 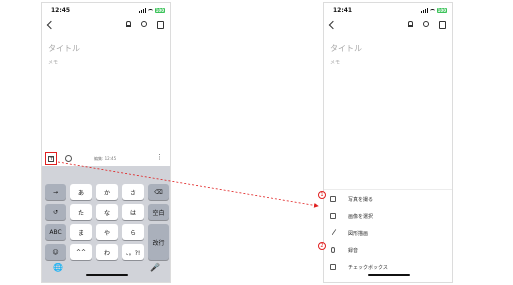 I want to click on add-box-icon: +, so click(x=51, y=158).